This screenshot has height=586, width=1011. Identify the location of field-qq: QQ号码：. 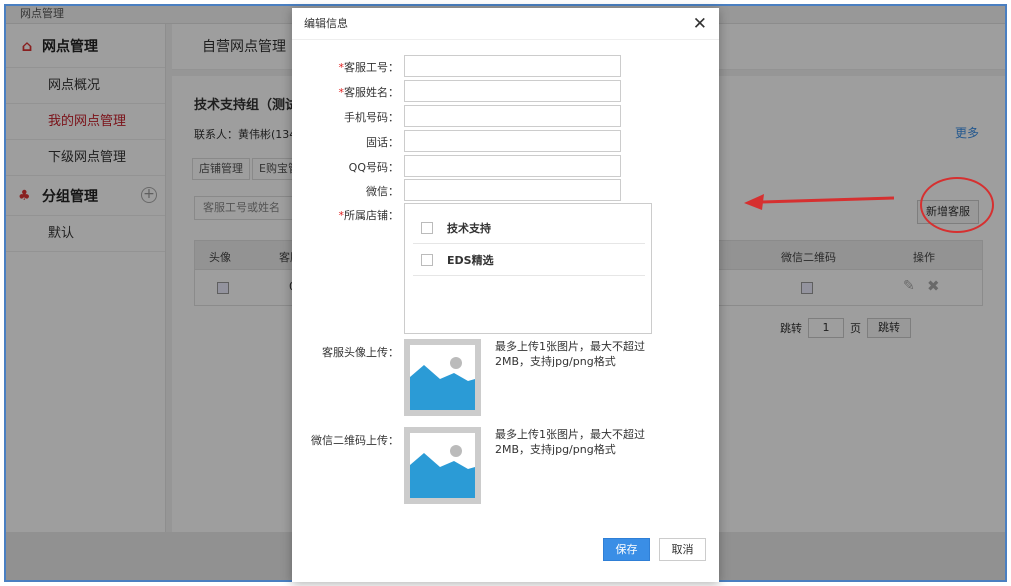
(505, 166).